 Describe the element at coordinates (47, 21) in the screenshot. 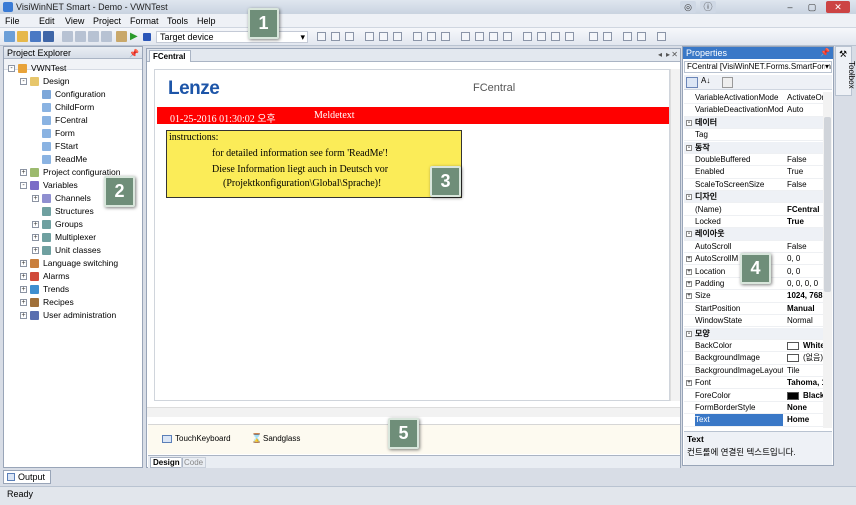

I see `menu-edit: Edit` at that location.